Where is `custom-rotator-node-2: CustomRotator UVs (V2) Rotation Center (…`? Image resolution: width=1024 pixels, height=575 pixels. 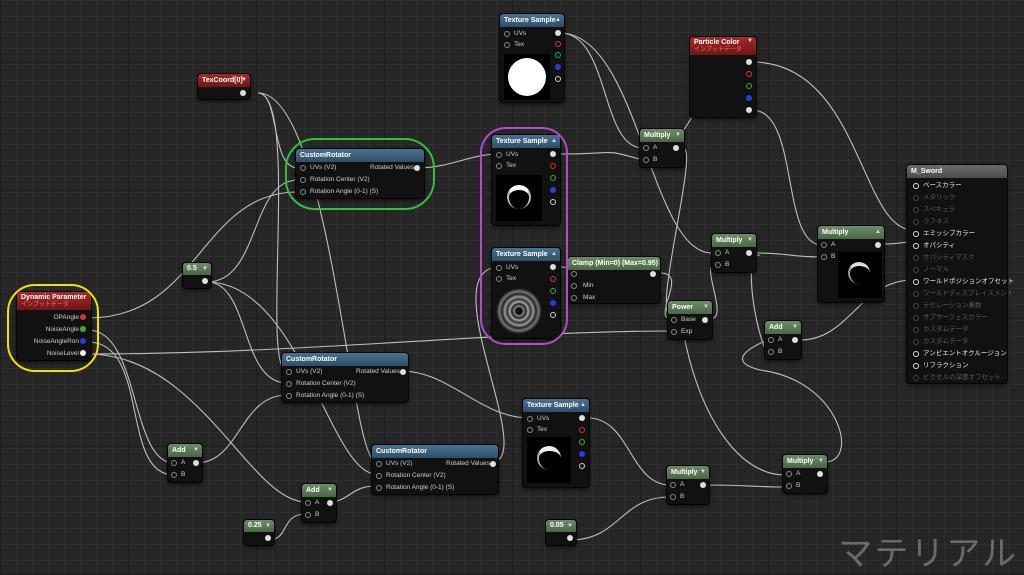 custom-rotator-node-2: CustomRotator UVs (V2) Rotation Center (… is located at coordinates (345, 377).